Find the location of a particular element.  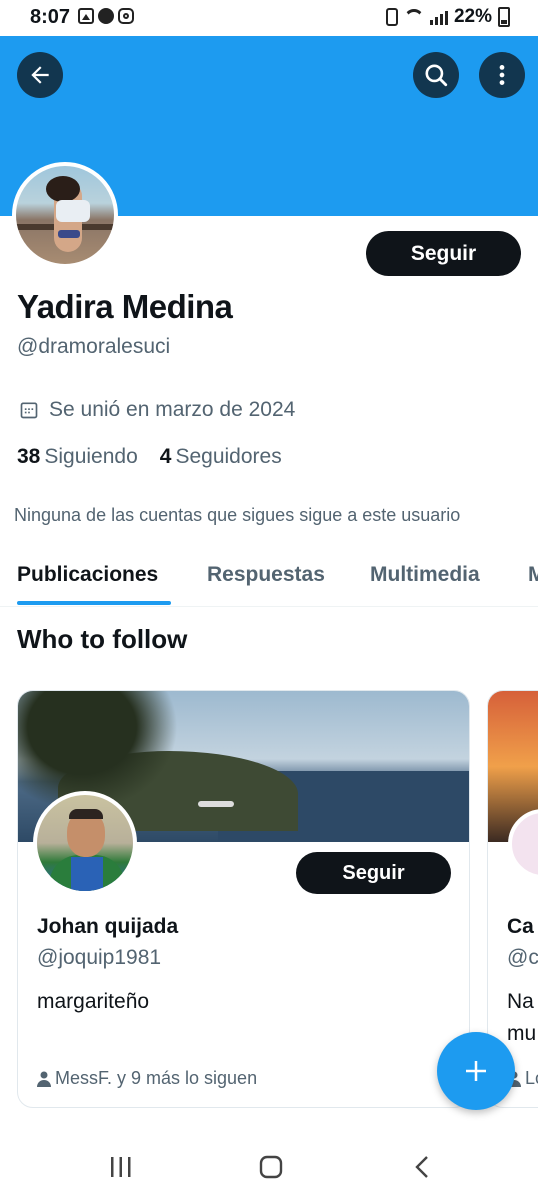

home-icon is located at coordinates (271, 1167).